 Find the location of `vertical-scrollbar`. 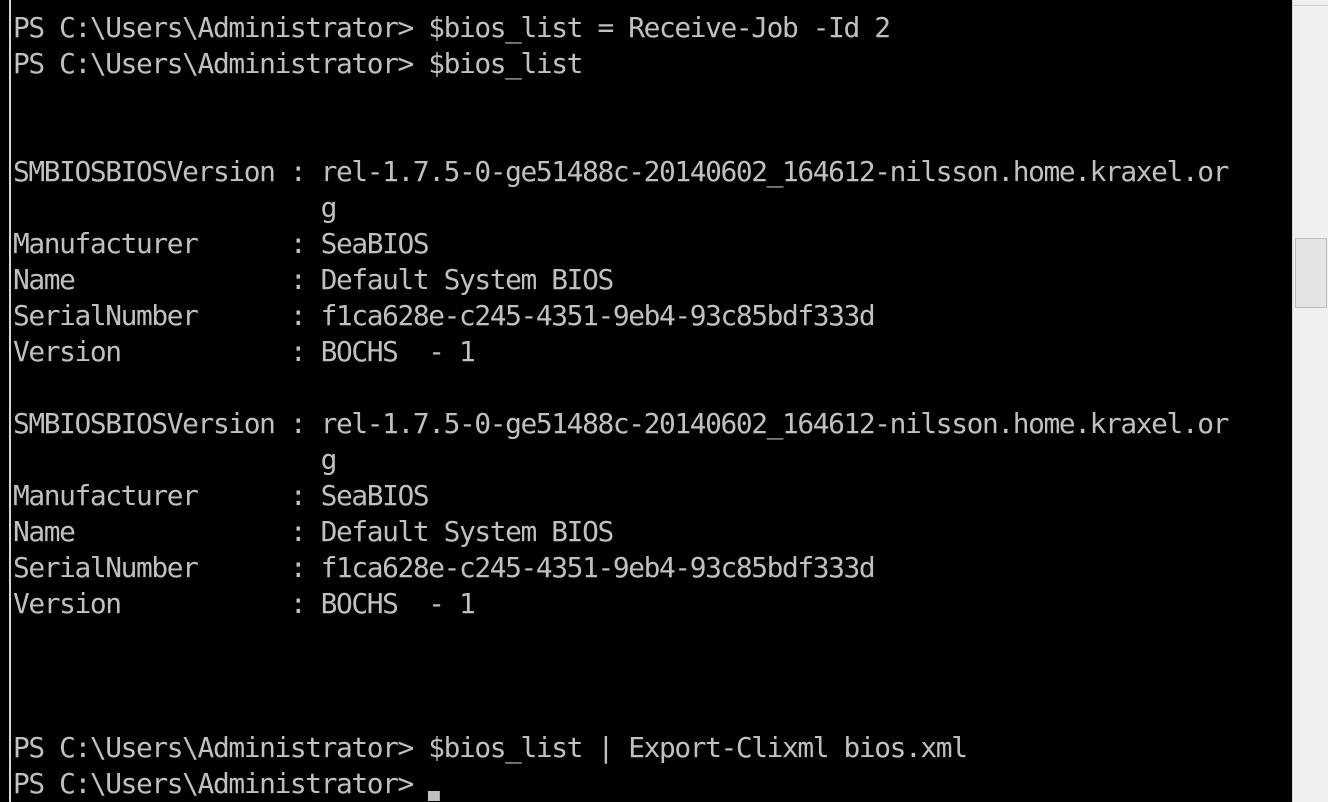

vertical-scrollbar is located at coordinates (1310, 401).